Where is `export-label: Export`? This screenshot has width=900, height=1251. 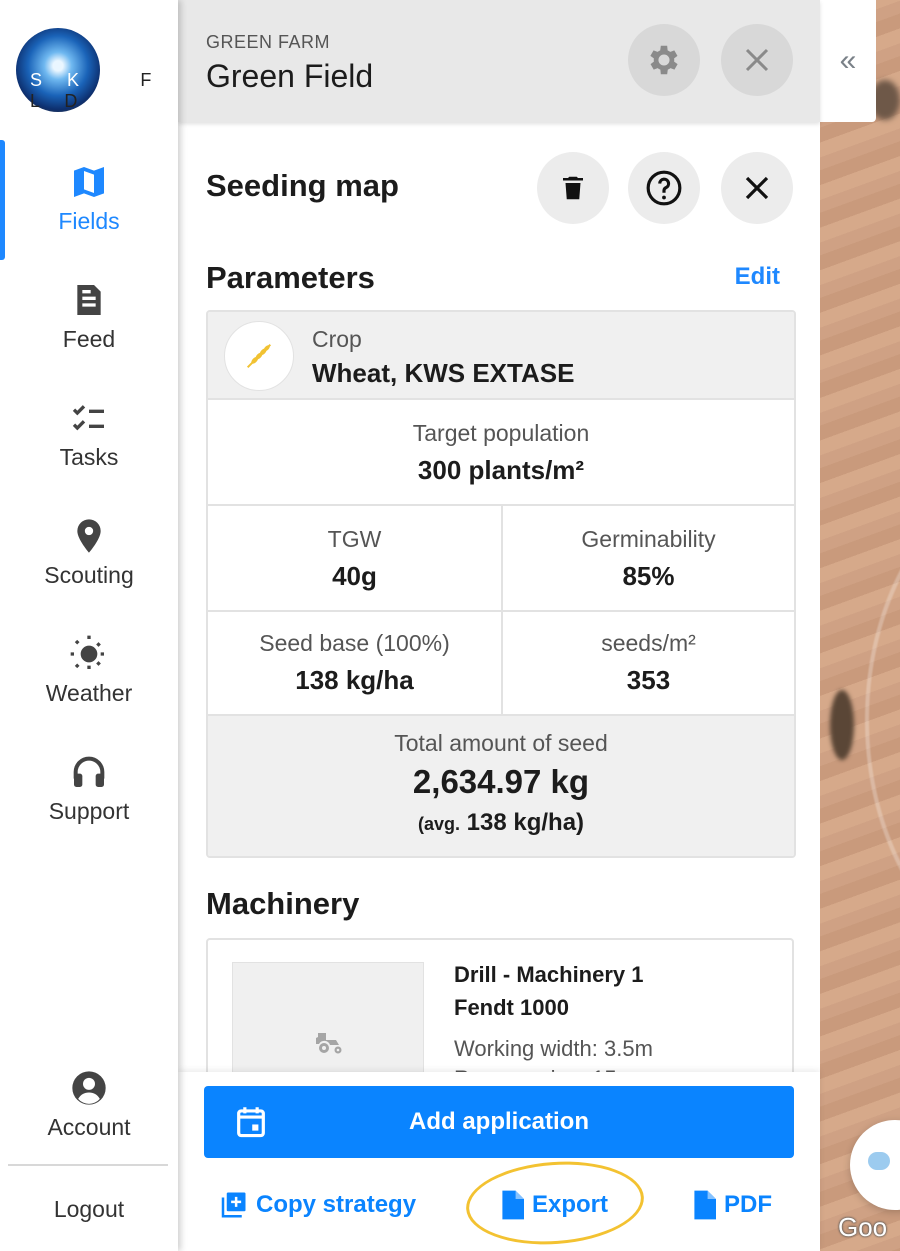
export-label: Export is located at coordinates (570, 1204).